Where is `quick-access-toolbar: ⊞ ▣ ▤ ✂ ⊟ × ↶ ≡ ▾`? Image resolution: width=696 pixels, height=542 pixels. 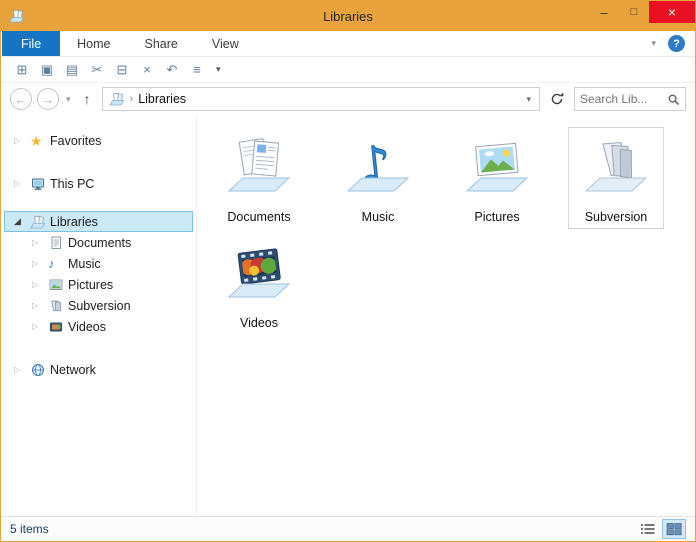 quick-access-toolbar: ⊞ ▣ ▤ ✂ ⊟ × ↶ ≡ ▾ is located at coordinates (348, 70).